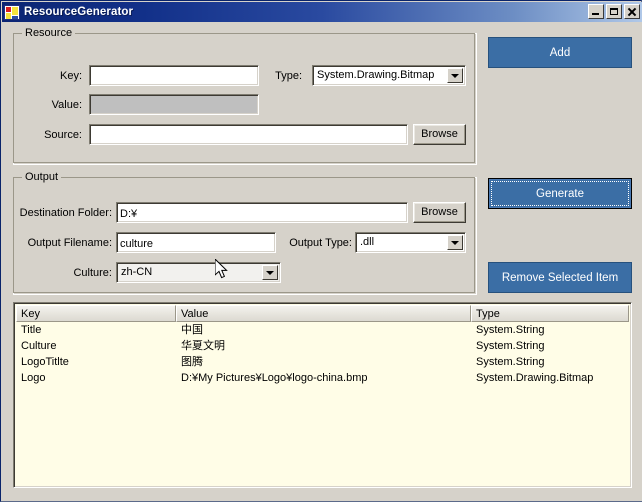 This screenshot has width=642, height=502. What do you see at coordinates (632, 11) in the screenshot?
I see `close-button` at bounding box center [632, 11].